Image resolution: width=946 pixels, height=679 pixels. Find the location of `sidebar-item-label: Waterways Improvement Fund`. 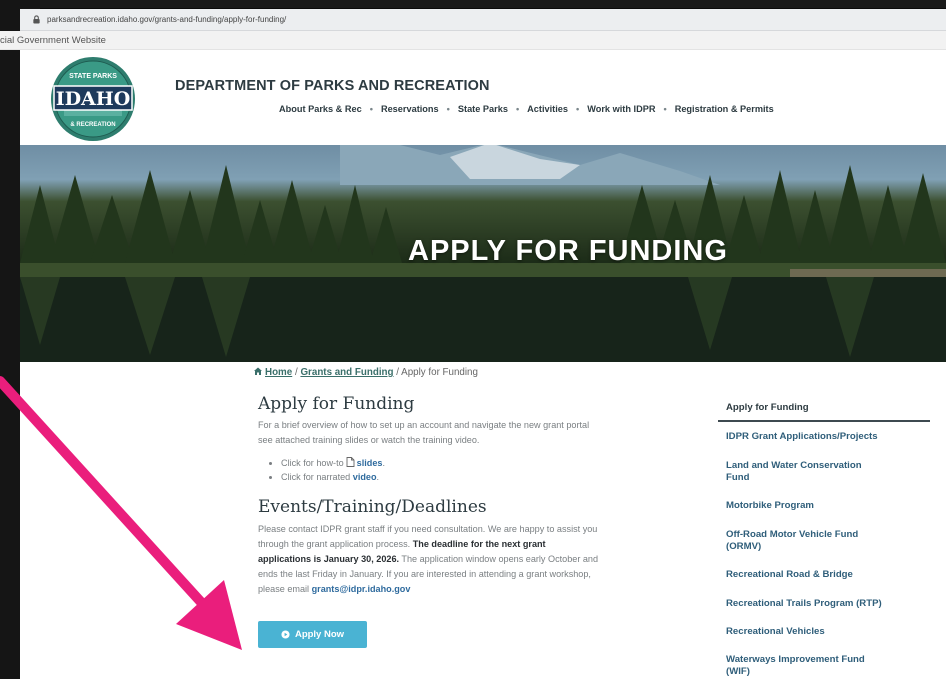

sidebar-item-label: Waterways Improvement Fund is located at coordinates (795, 659).